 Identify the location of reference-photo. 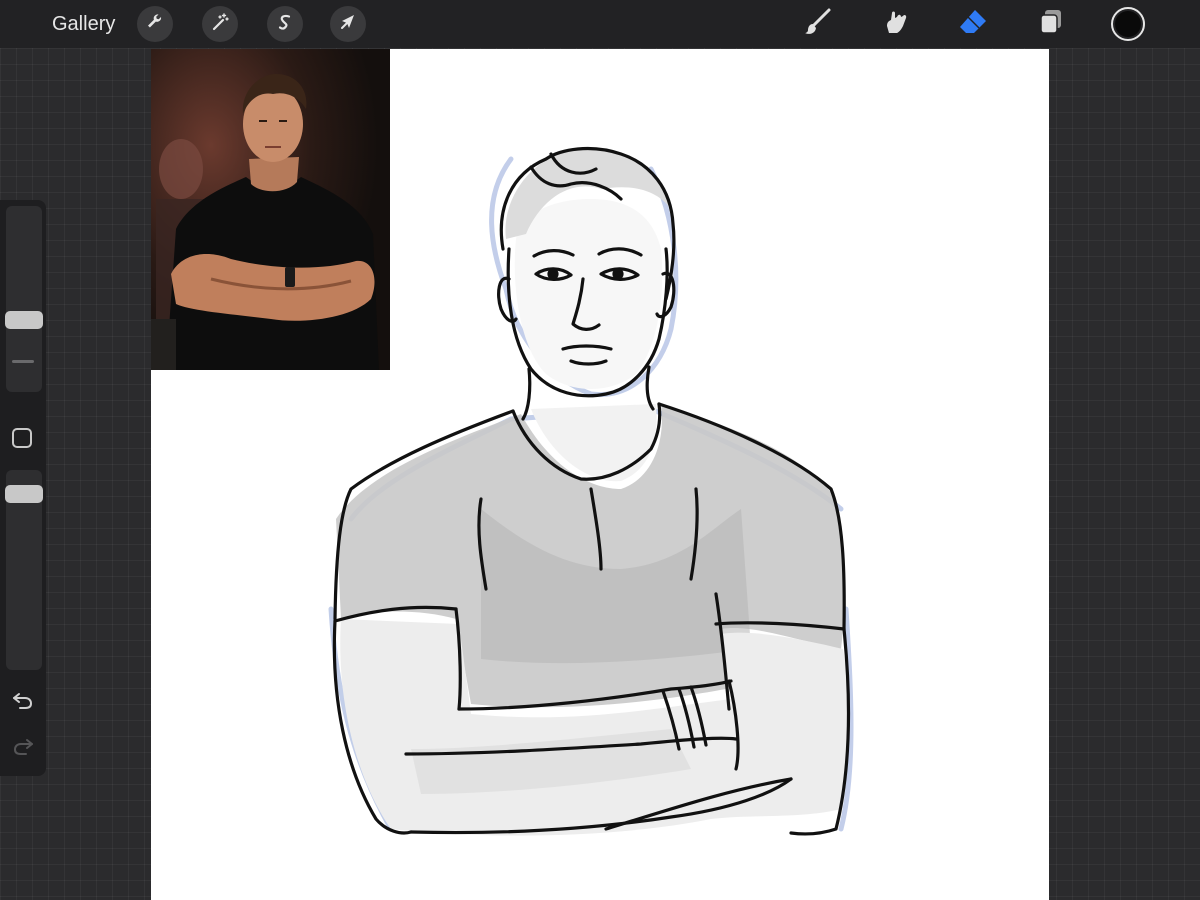
(270, 209).